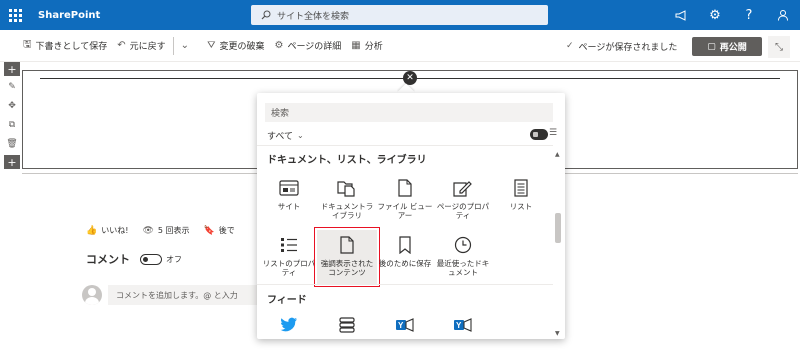 This screenshot has height=356, width=800. Describe the element at coordinates (405, 263) in the screenshot. I see `tile-label: 後のために保存` at that location.